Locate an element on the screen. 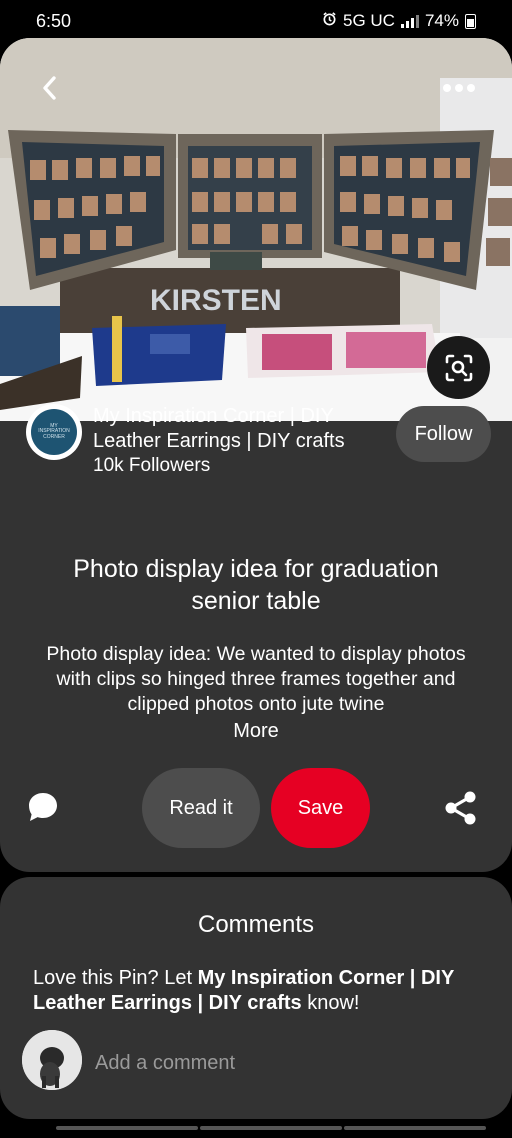  signal-icon is located at coordinates (409, 21).